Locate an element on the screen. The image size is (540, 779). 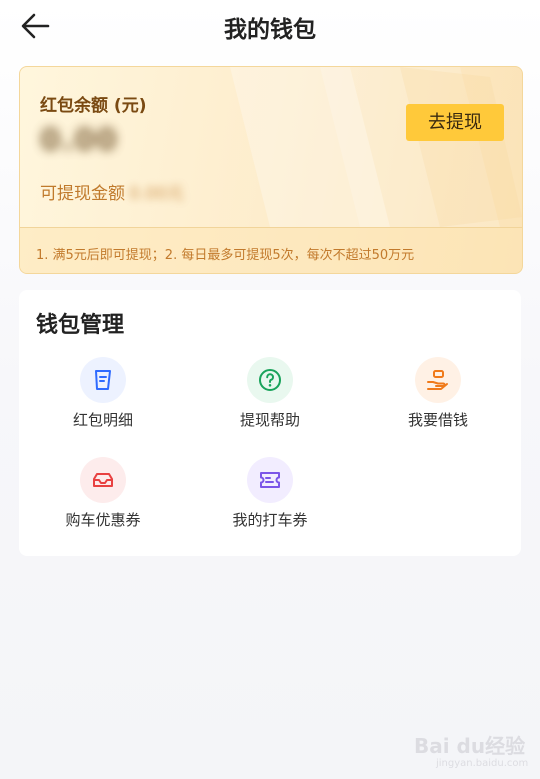
menu-item-red-packet-details: 红包明细 is located at coordinates (103, 397).